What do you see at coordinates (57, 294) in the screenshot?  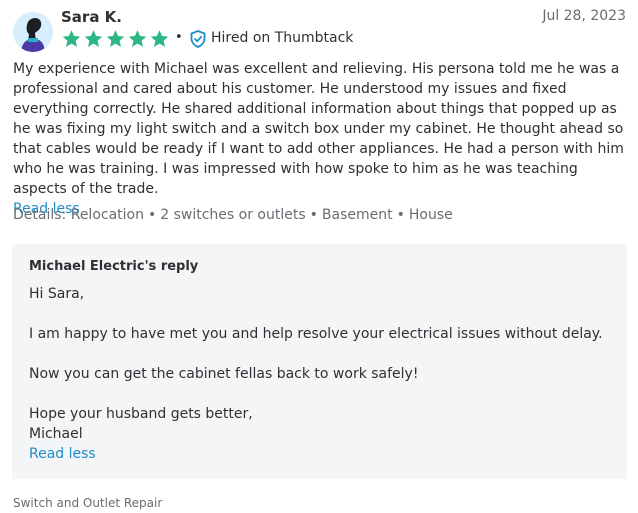 I see `reply-greeting: Hi Sara,` at bounding box center [57, 294].